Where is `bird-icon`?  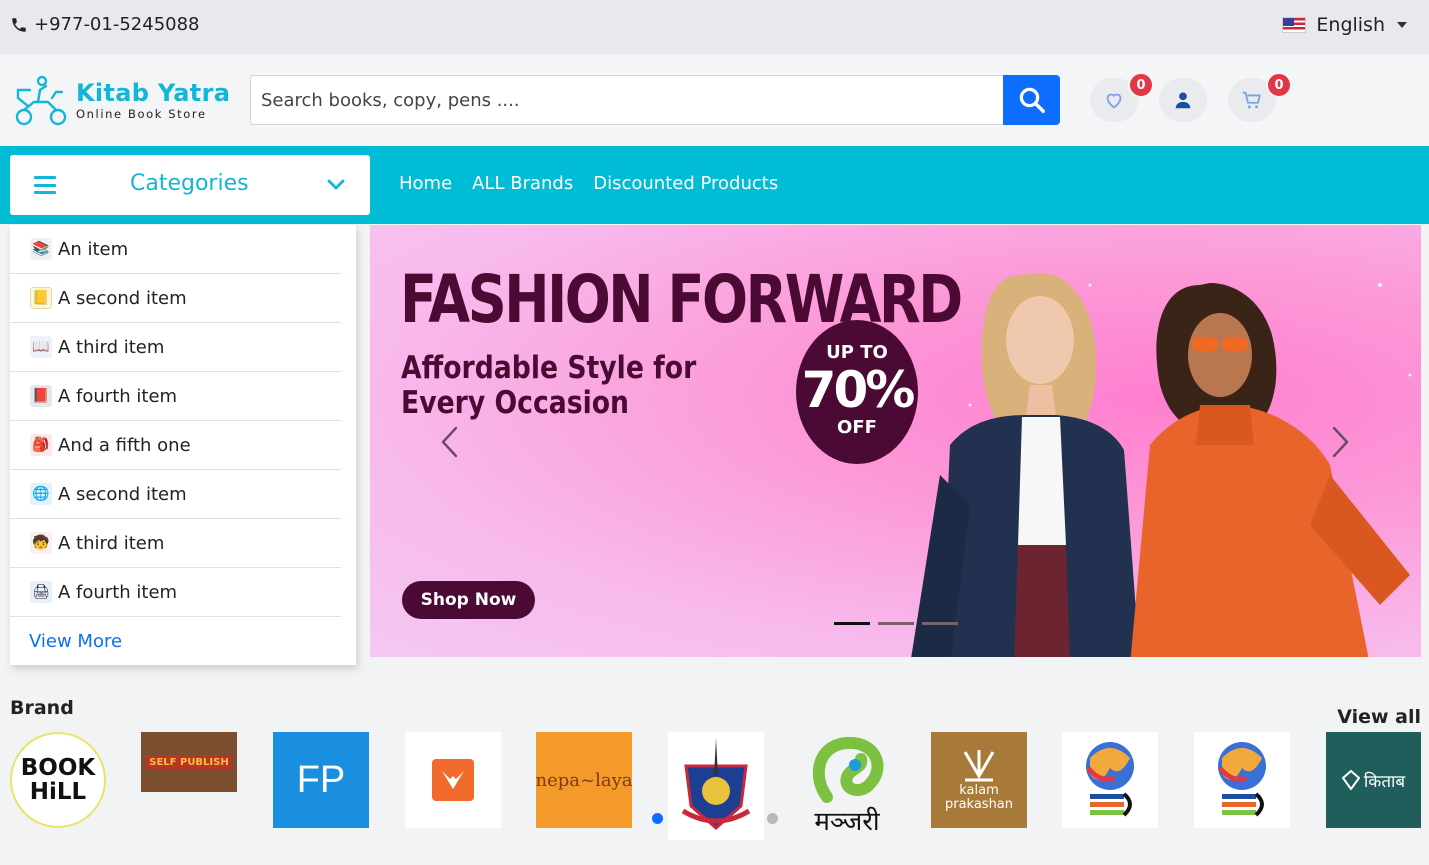 bird-icon is located at coordinates (453, 780).